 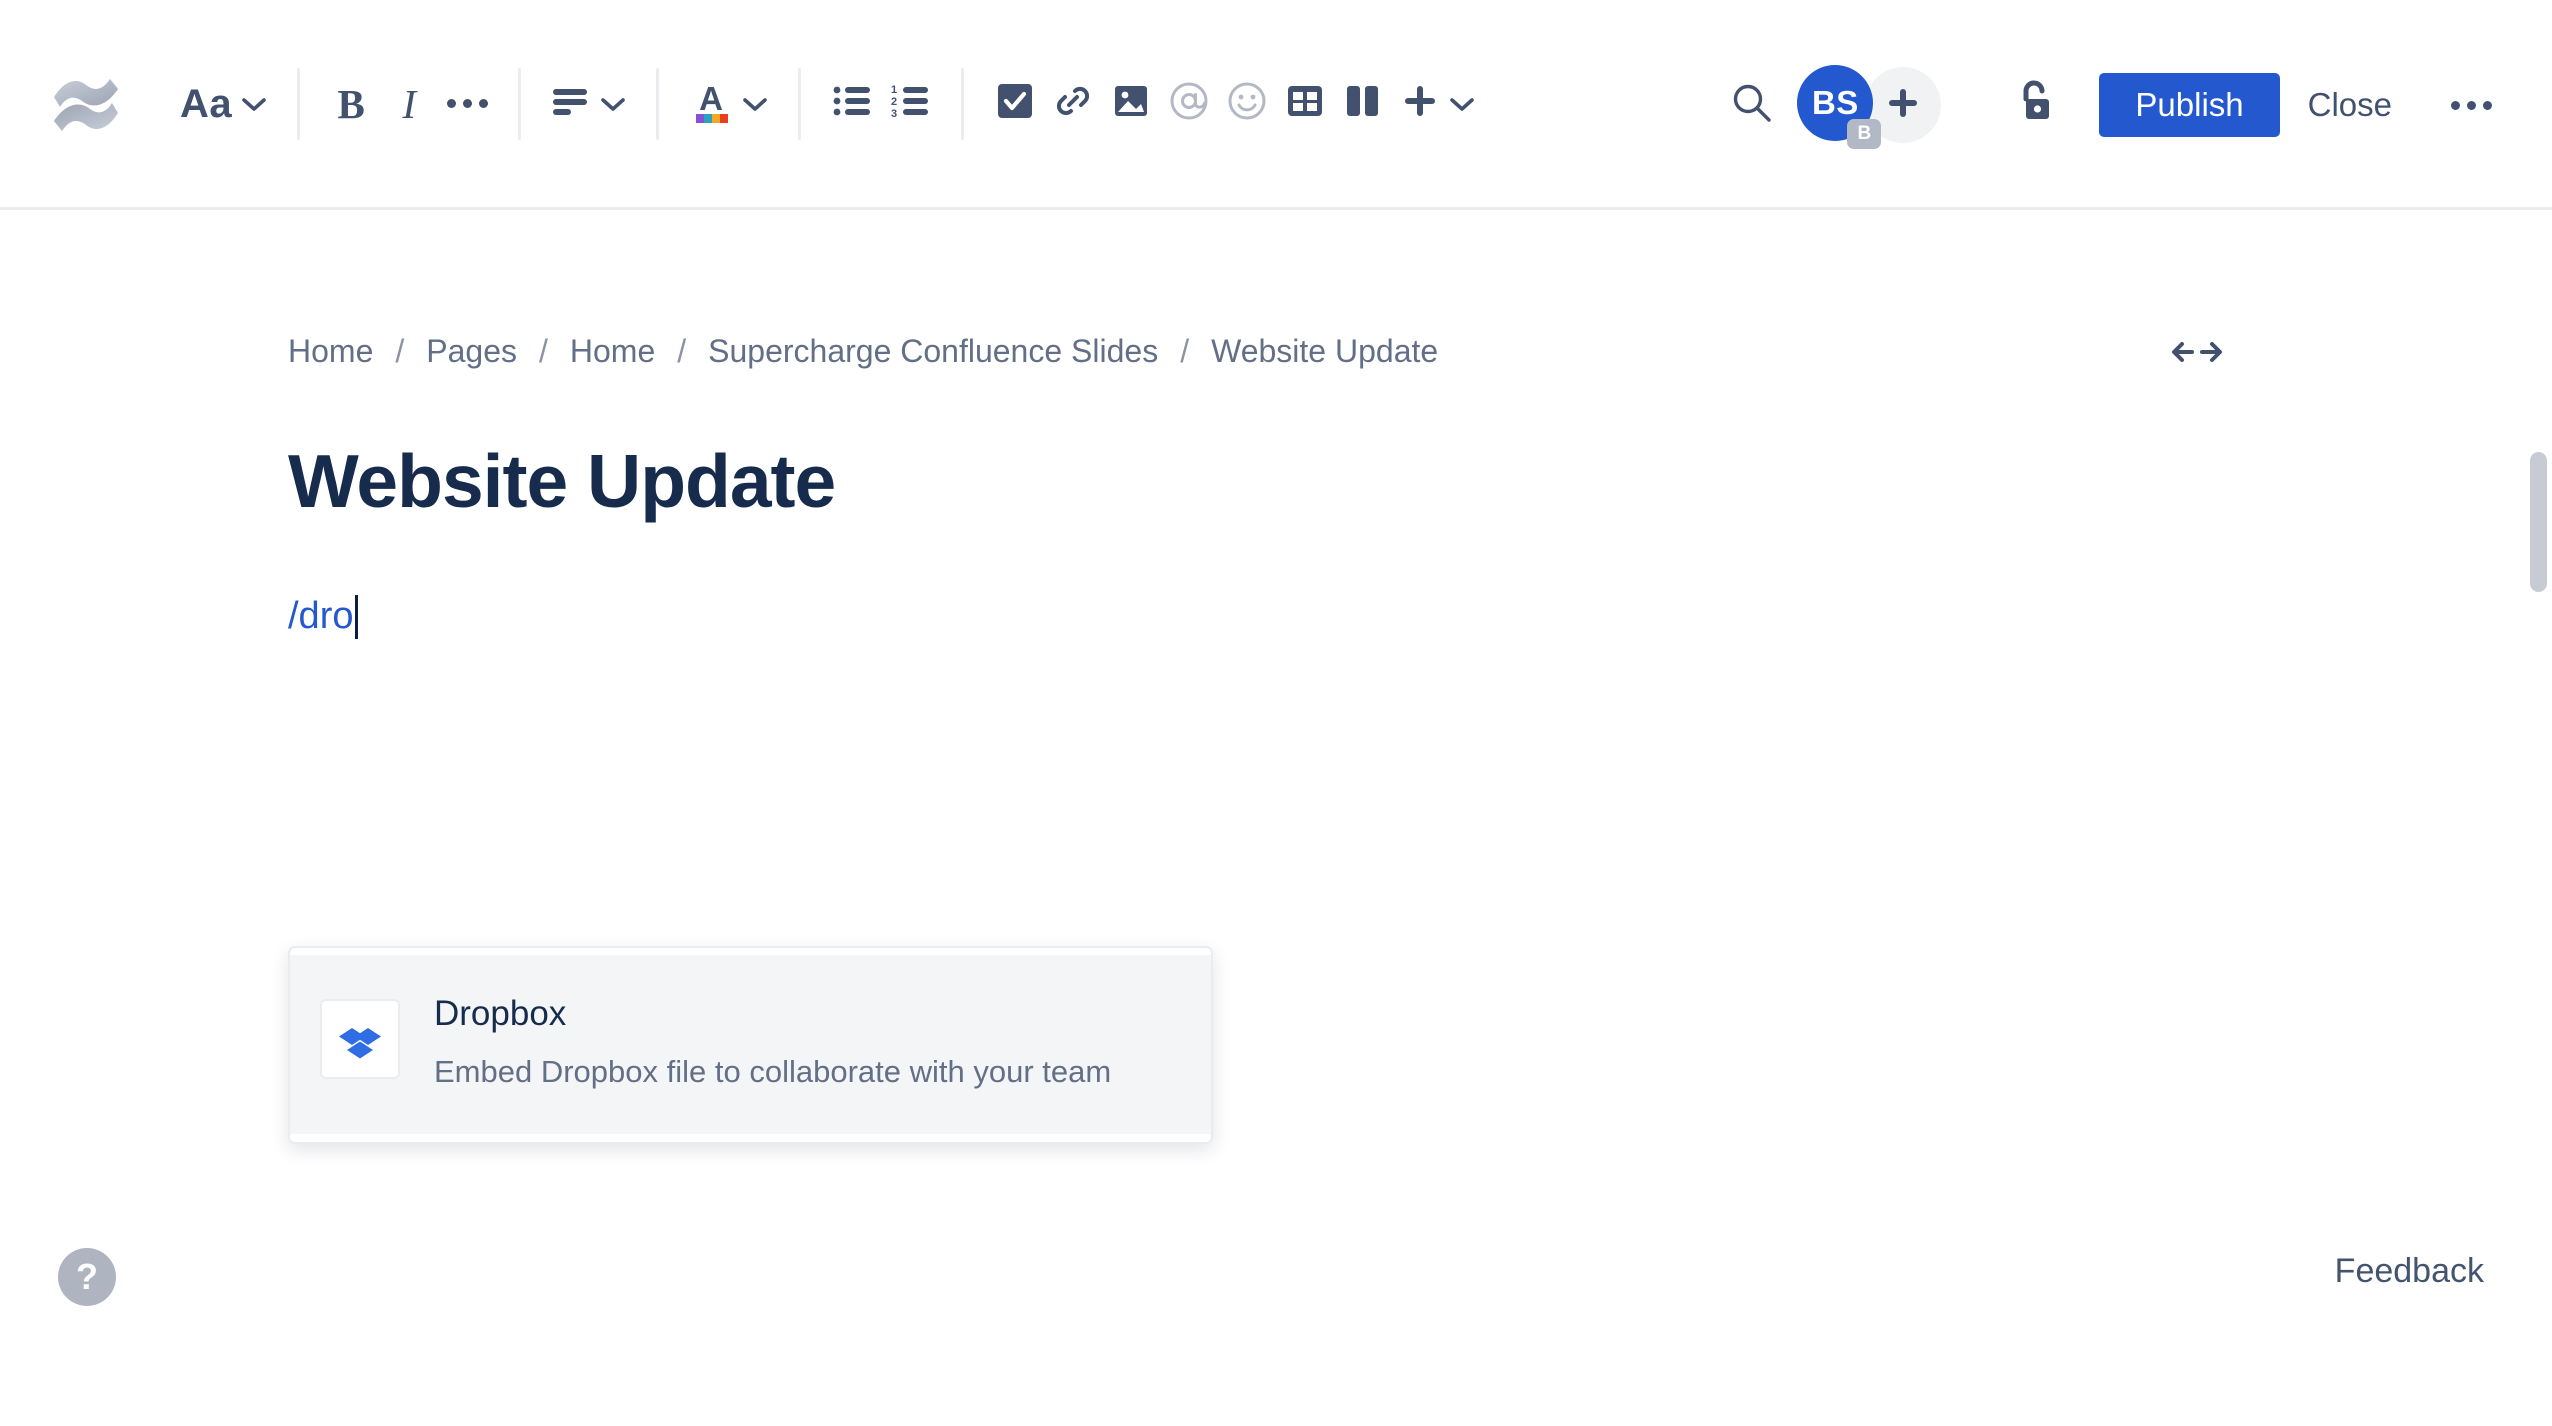 I want to click on image-button, so click(x=1131, y=104).